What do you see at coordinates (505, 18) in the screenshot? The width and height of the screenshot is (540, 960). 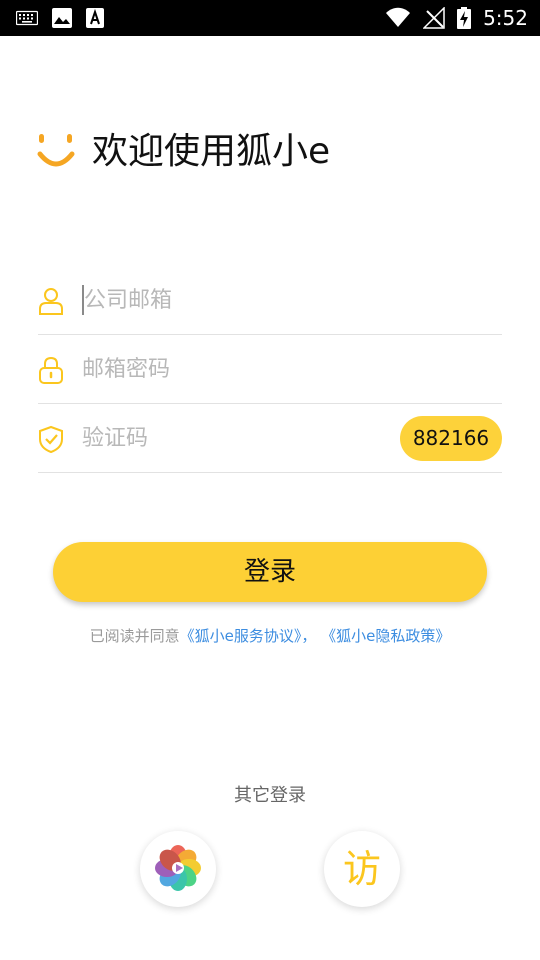 I see `status-time: 5:52` at bounding box center [505, 18].